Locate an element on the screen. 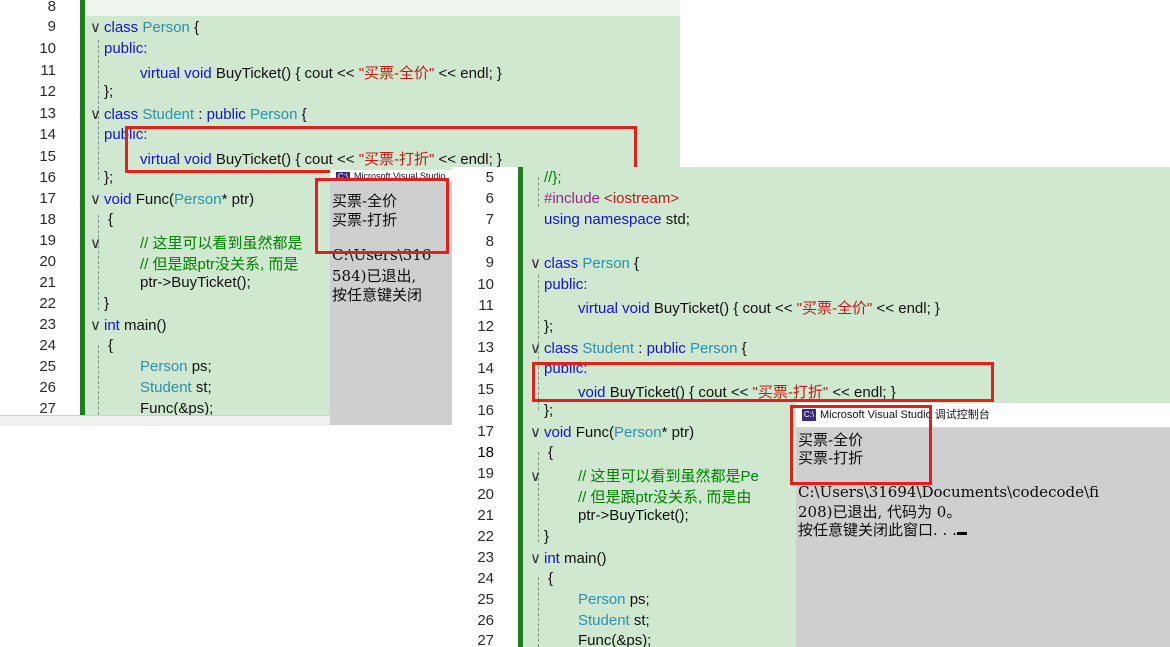 This screenshot has width=1170, height=647. line-number: 7 is located at coordinates (489, 219).